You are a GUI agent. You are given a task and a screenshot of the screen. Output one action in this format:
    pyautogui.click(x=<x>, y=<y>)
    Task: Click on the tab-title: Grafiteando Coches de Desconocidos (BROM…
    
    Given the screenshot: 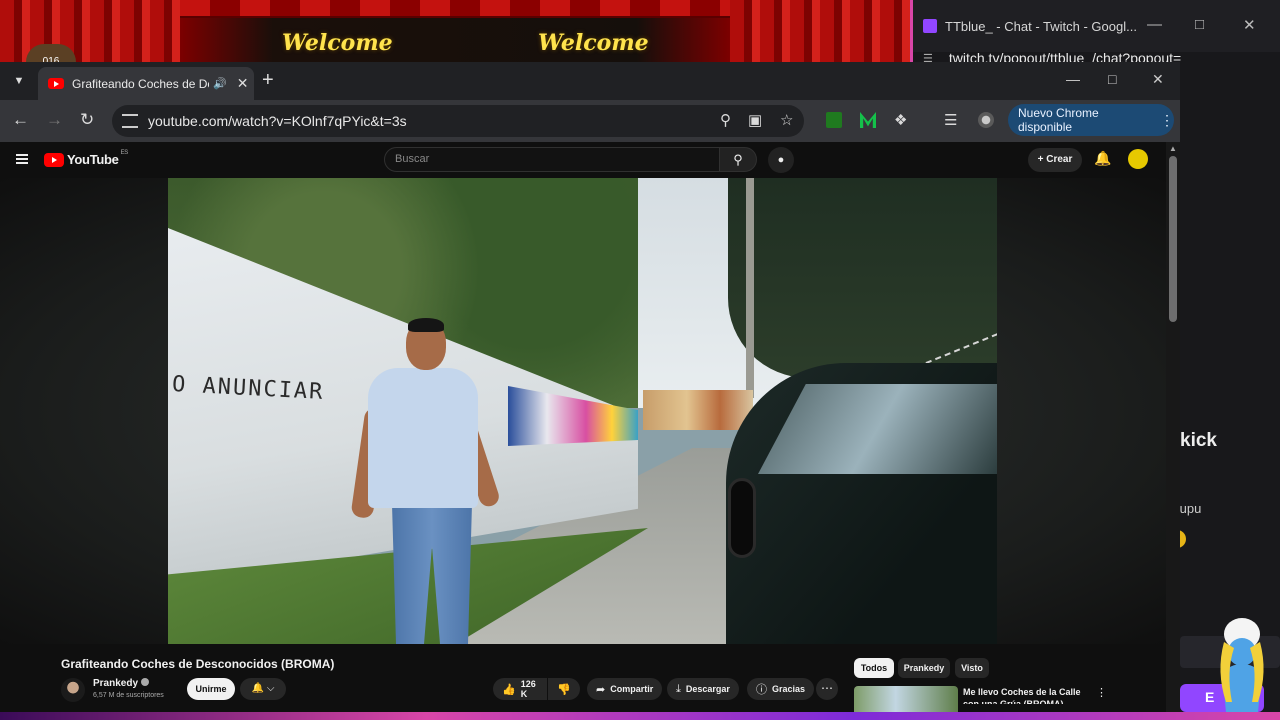 What is the action you would take?
    pyautogui.click(x=140, y=83)
    